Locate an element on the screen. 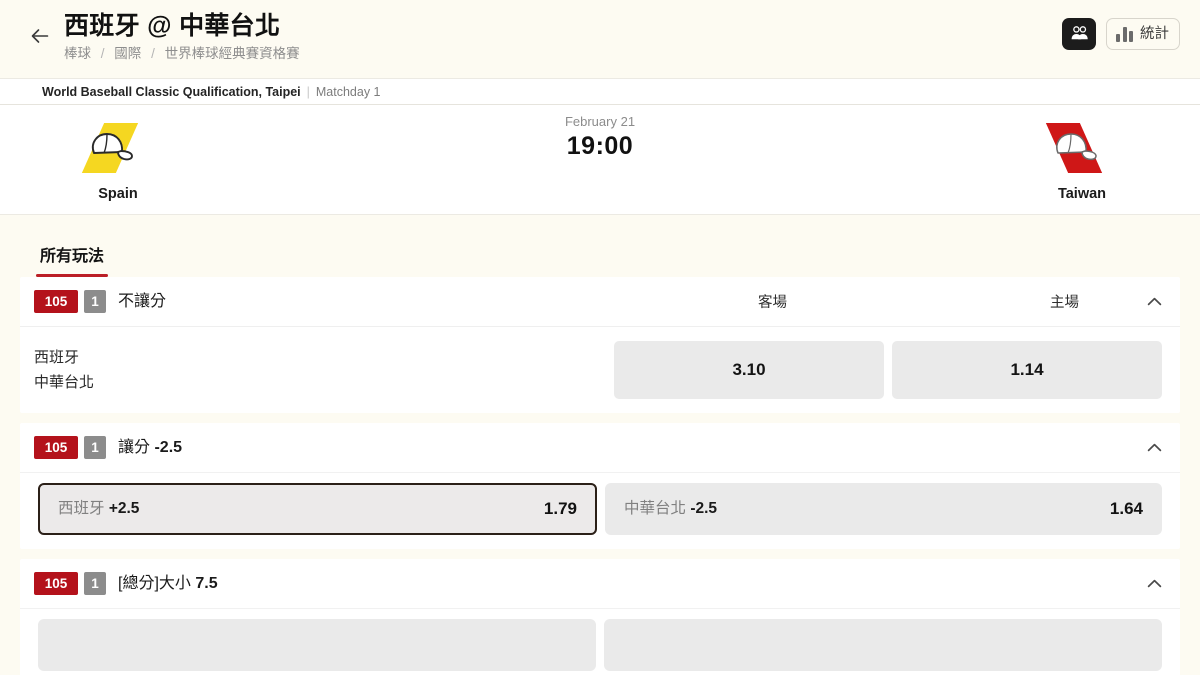 This screenshot has width=1200, height=675. market-body: 西班牙 中華台北 3.10 1.14 is located at coordinates (600, 370).